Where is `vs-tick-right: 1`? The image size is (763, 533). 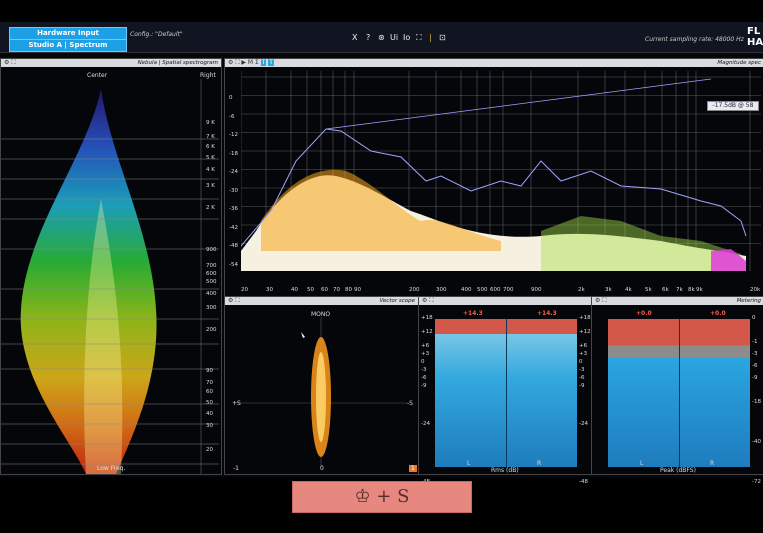 vs-tick-right: 1 is located at coordinates (413, 468).